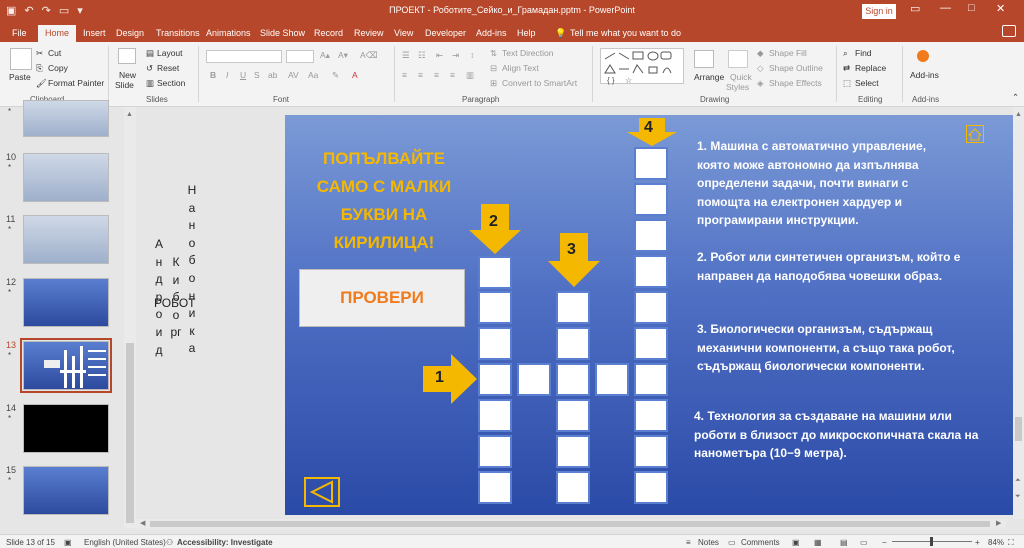 Image resolution: width=1024 pixels, height=548 pixels. What do you see at coordinates (760, 68) in the screenshot?
I see `shape-outline-icon: ◇` at bounding box center [760, 68].